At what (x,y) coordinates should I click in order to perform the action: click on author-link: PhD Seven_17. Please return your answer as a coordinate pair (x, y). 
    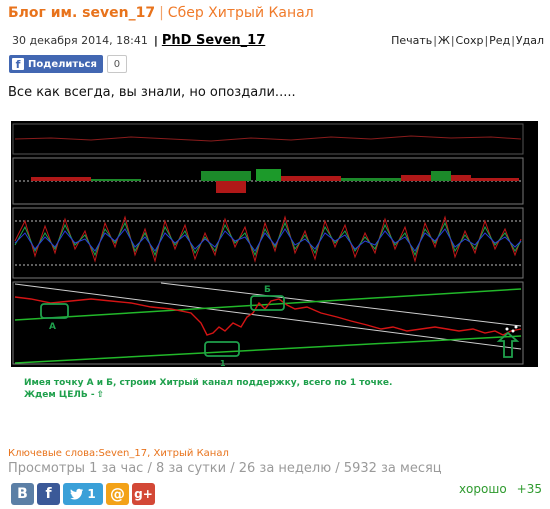
    Looking at the image, I should click on (213, 40).